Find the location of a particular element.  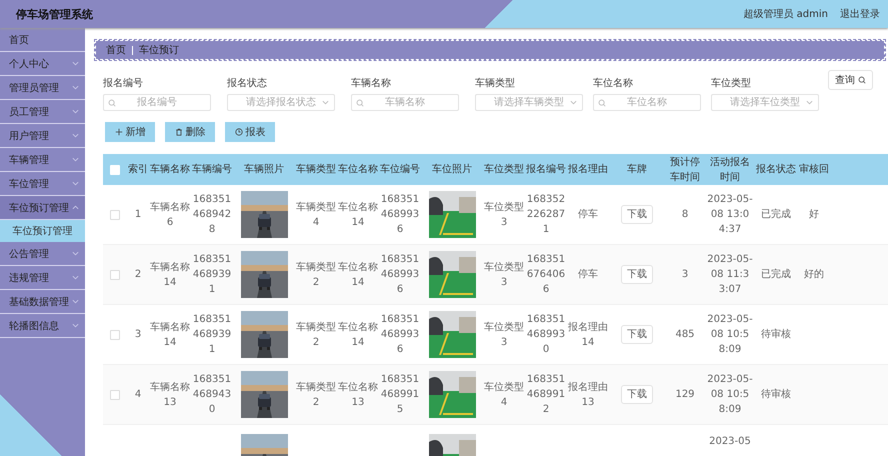

search-field: 车辆名称 is located at coordinates (405, 102).